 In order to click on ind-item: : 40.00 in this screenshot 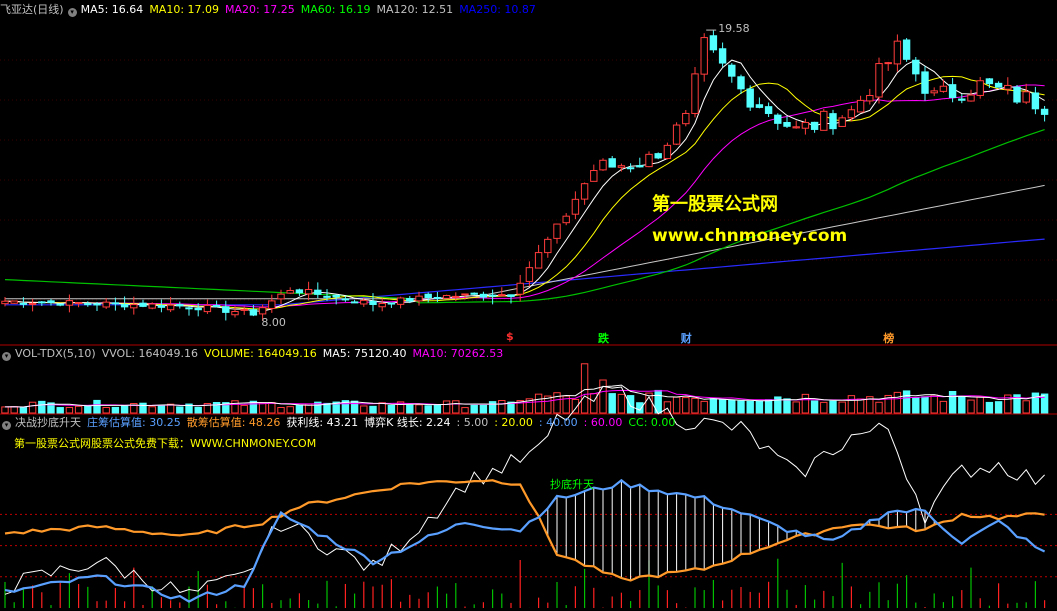, I will do `click(558, 422)`.